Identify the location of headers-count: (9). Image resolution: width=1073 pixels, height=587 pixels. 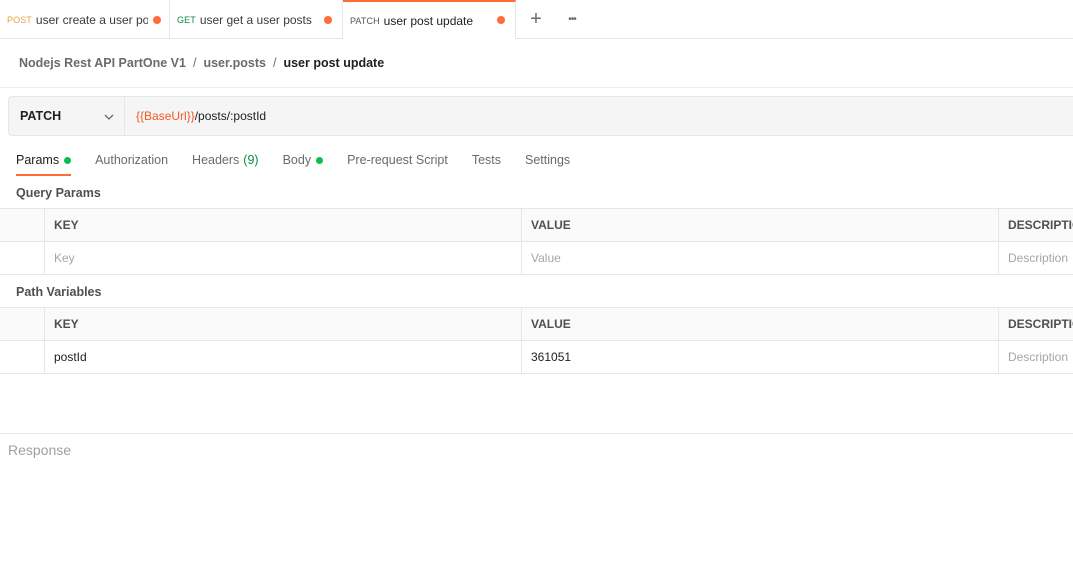
(251, 160).